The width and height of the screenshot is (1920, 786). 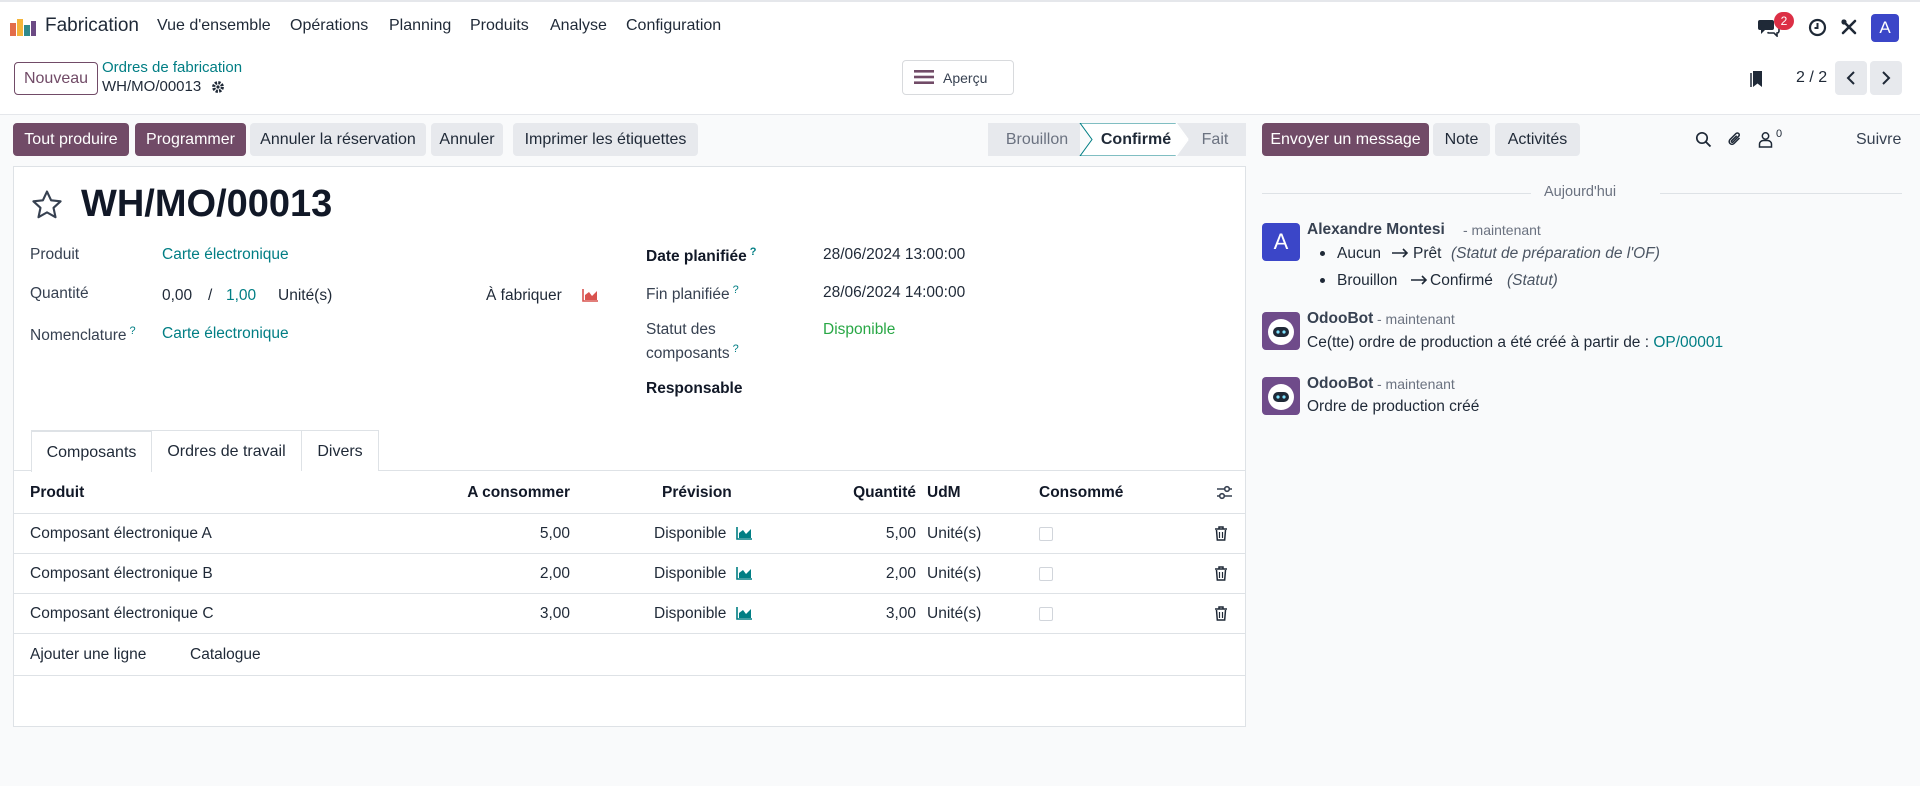 I want to click on app-name: Fabrication, so click(x=92, y=26).